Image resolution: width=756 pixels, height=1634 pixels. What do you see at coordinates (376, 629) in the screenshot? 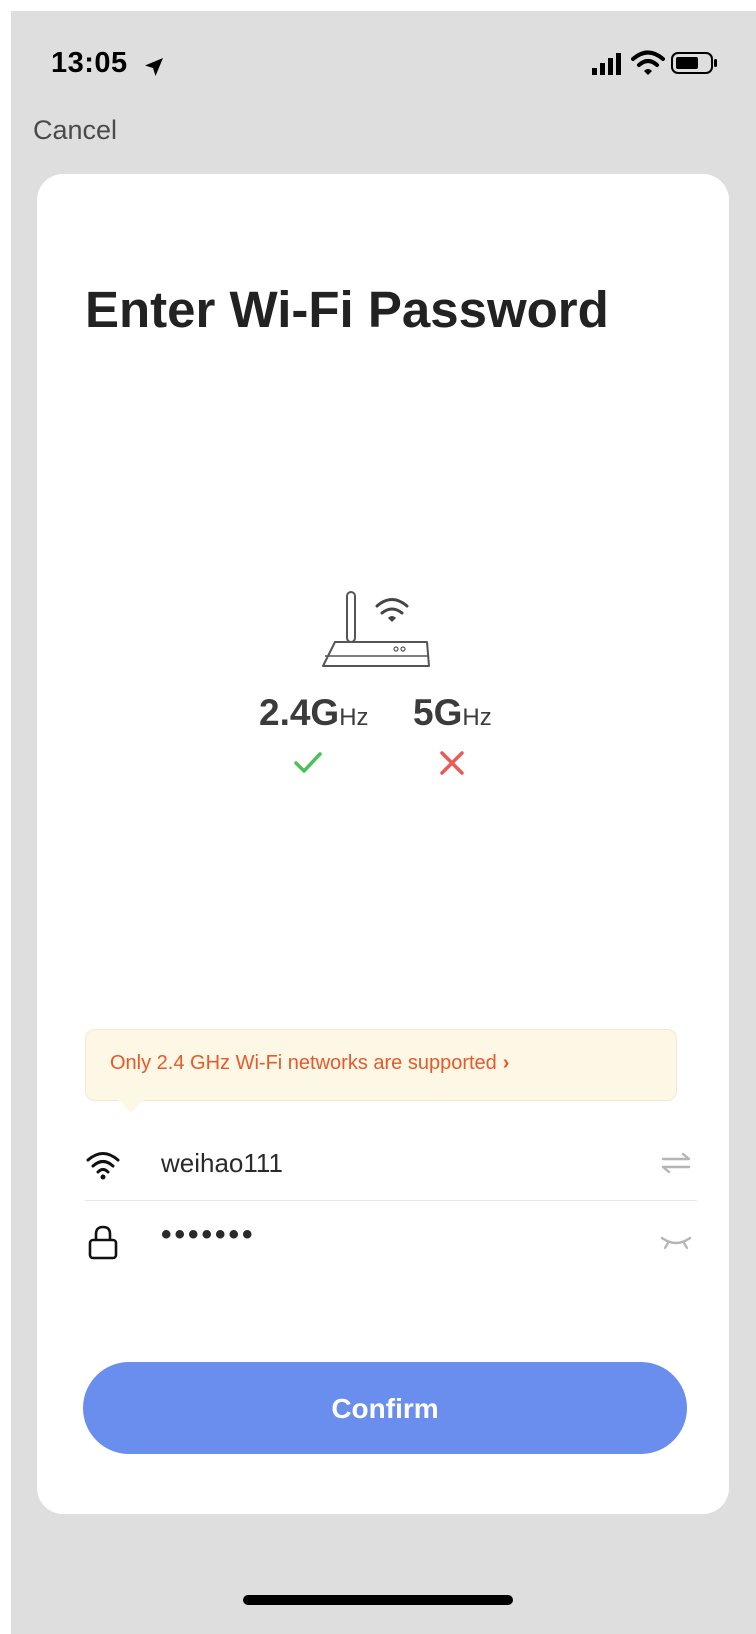
I see `router-icon` at bounding box center [376, 629].